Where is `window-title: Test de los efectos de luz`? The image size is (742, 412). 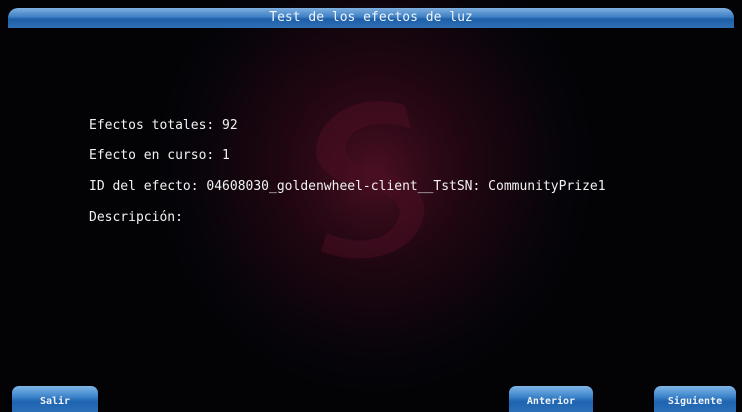
window-title: Test de los efectos de luz is located at coordinates (371, 18).